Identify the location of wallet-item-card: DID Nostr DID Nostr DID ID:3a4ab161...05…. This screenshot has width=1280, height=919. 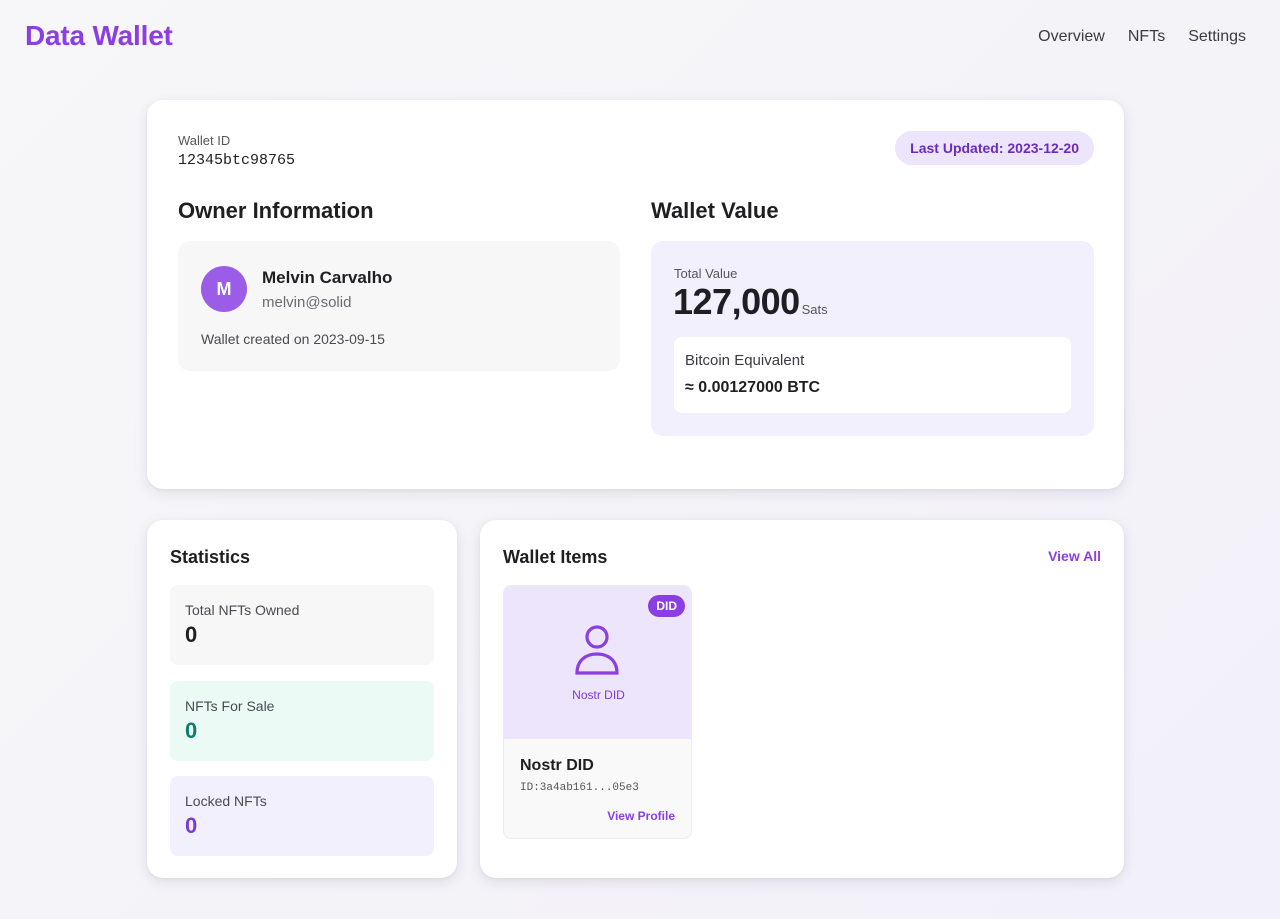
(597, 712).